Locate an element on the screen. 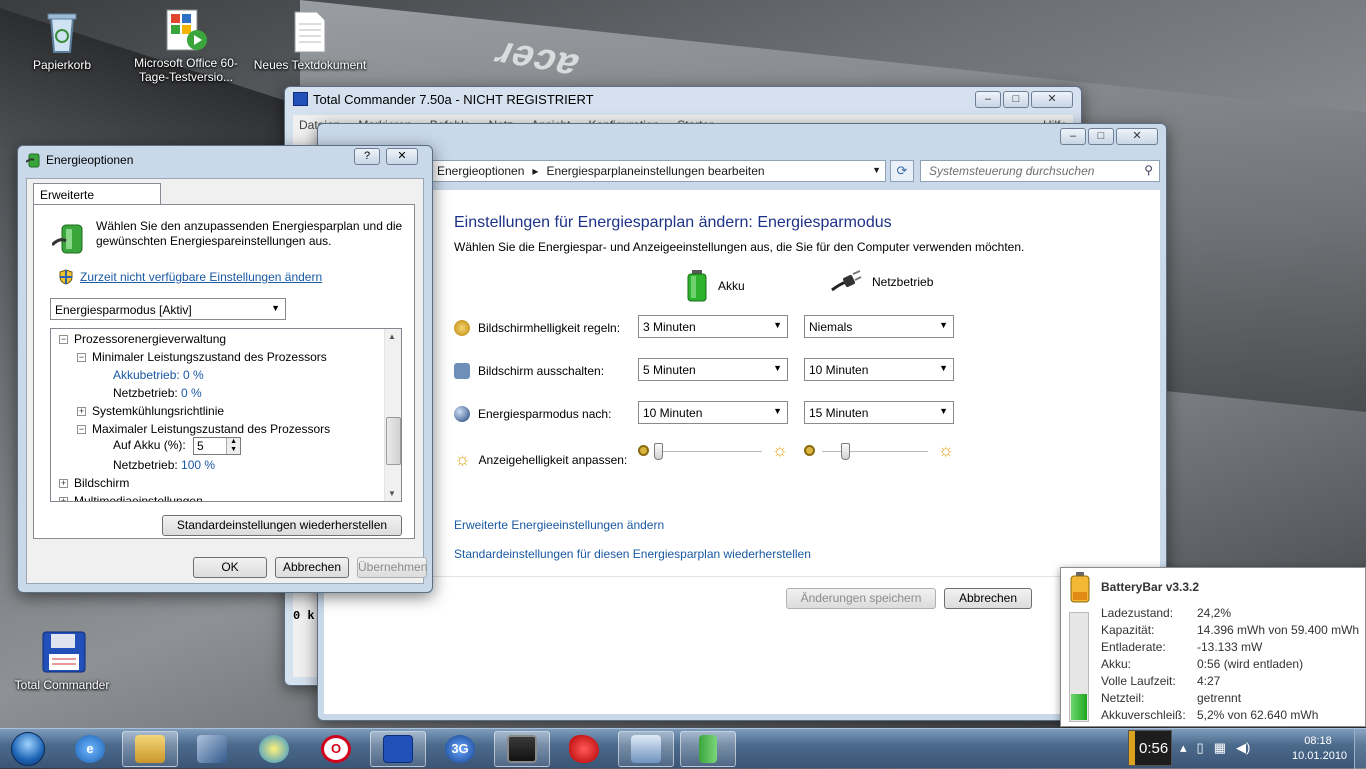  tree-value: 100 % is located at coordinates (198, 465).